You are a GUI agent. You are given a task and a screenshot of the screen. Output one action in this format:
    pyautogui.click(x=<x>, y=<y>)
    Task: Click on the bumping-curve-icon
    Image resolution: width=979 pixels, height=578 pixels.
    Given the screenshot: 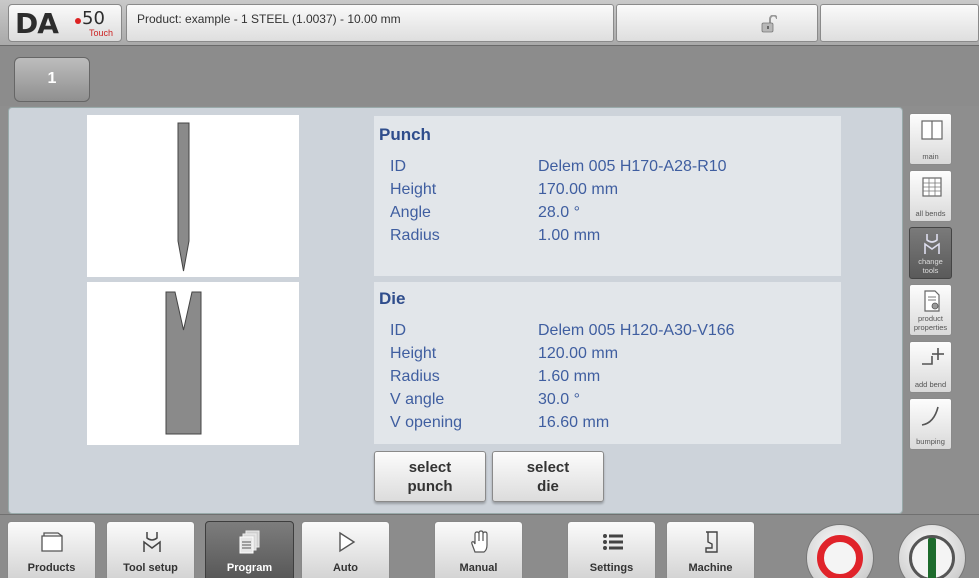 What is the action you would take?
    pyautogui.click(x=930, y=416)
    